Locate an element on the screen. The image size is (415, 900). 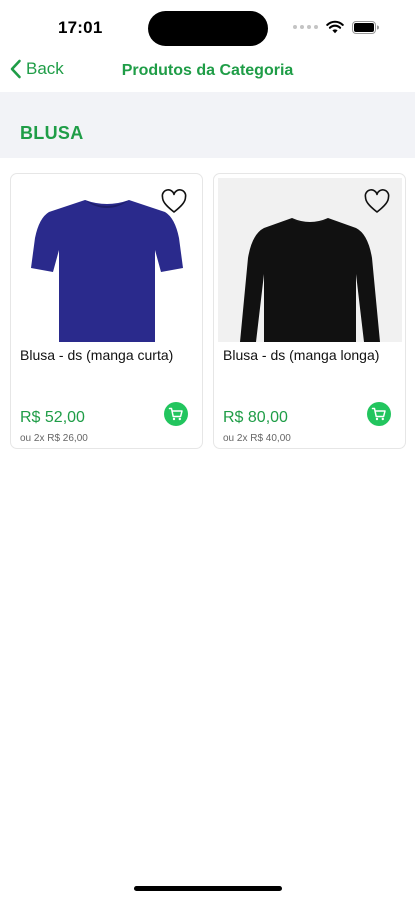
status-bar: 17:01 is located at coordinates (207, 28).